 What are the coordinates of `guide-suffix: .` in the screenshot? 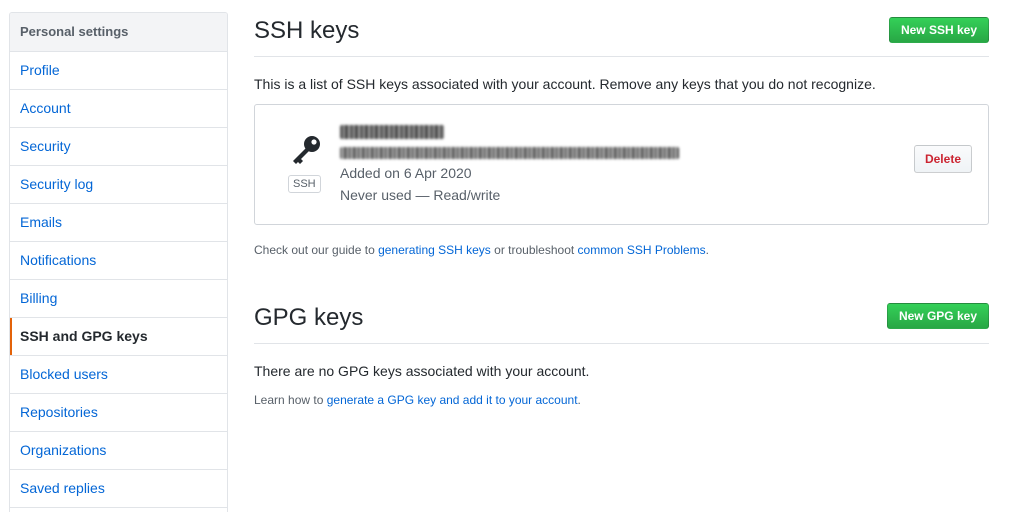 It's located at (707, 250).